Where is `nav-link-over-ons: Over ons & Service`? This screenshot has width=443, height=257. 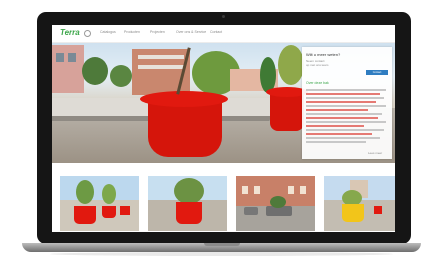 nav-link-over-ons: Over ons & Service is located at coordinates (191, 32).